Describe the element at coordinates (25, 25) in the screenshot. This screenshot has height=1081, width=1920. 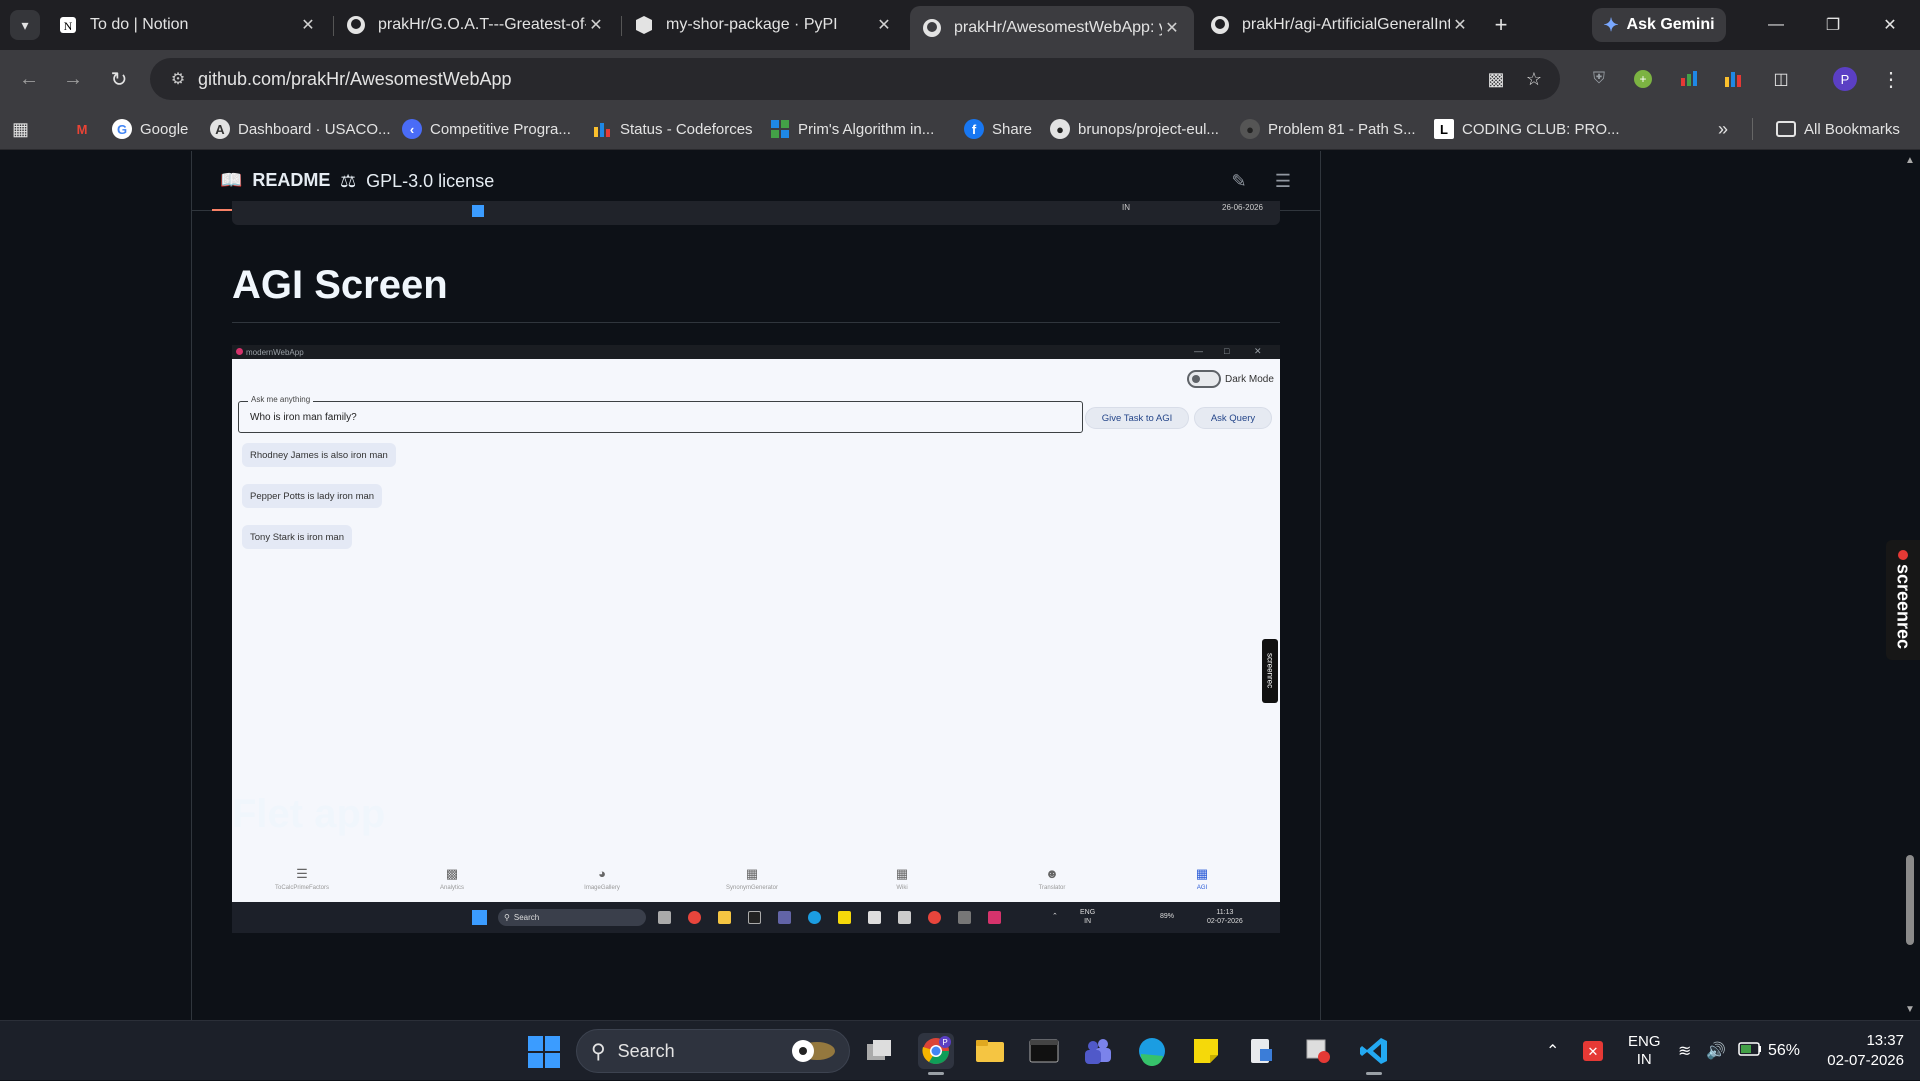
I see `tab-search-button: ▾` at that location.